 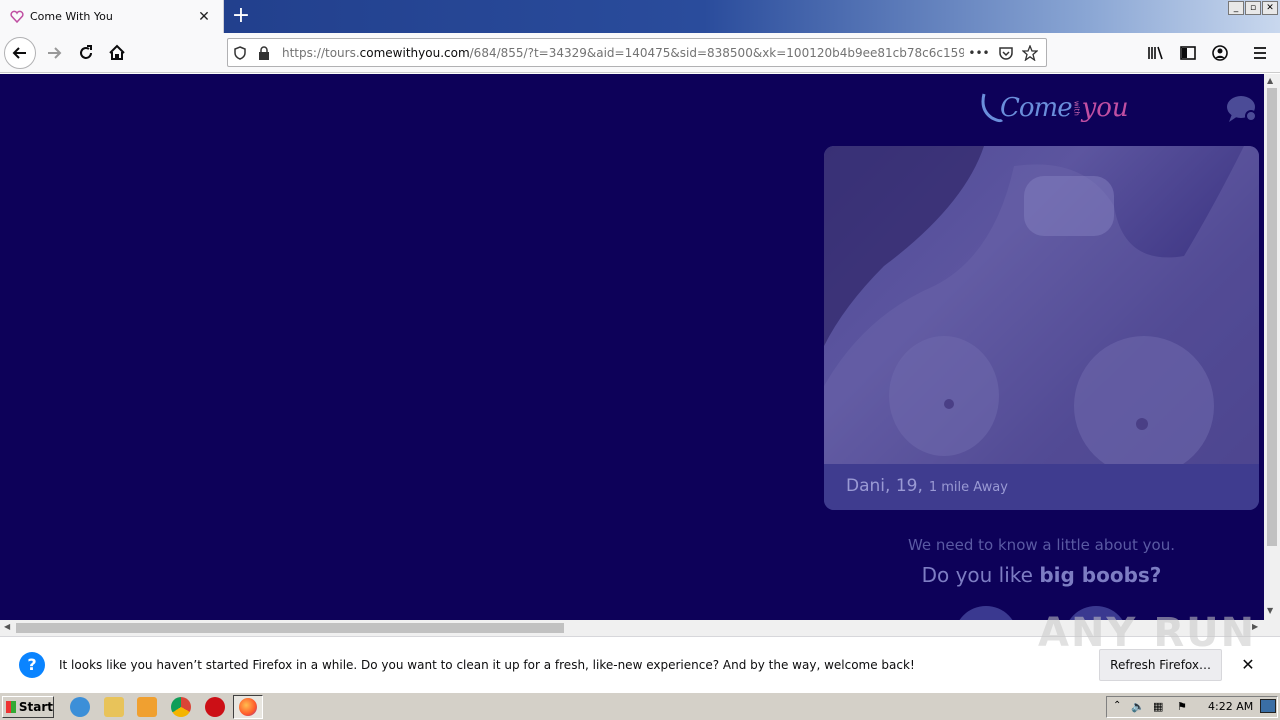 I want to click on logo-text-you: you, so click(x=1105, y=108).